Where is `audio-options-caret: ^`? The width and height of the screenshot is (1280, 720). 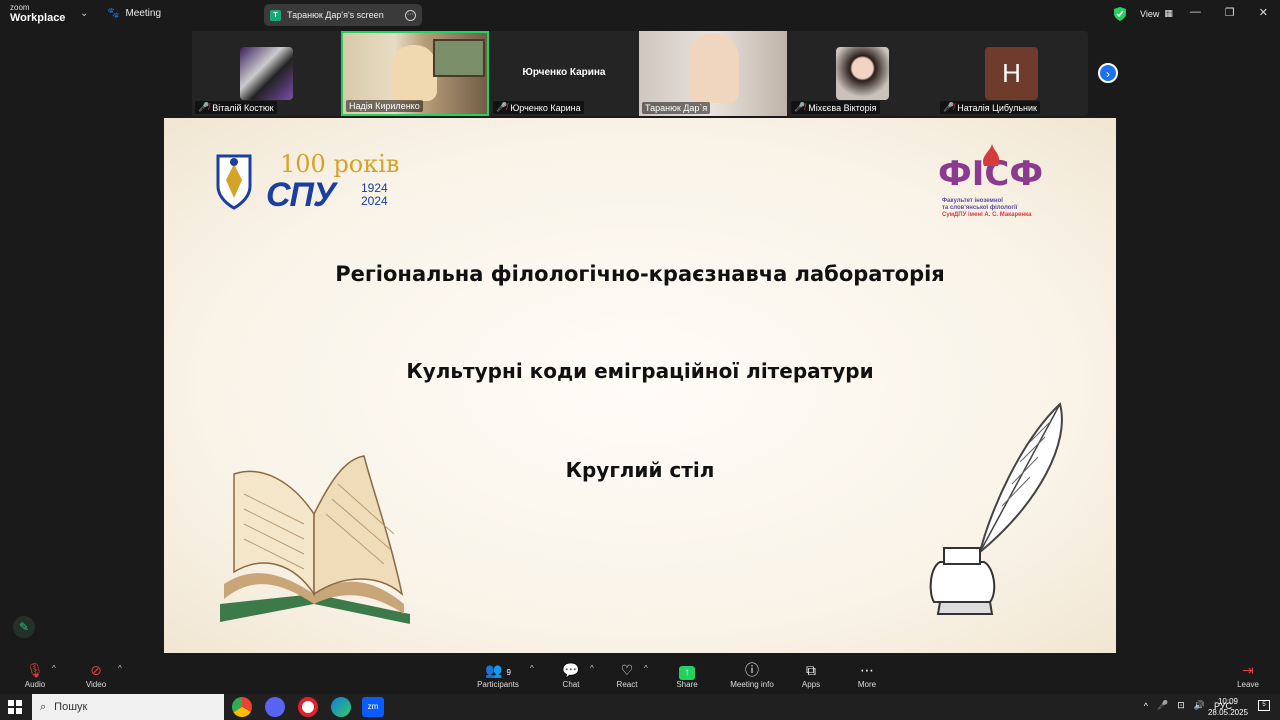
audio-options-caret: ^ is located at coordinates (54, 668).